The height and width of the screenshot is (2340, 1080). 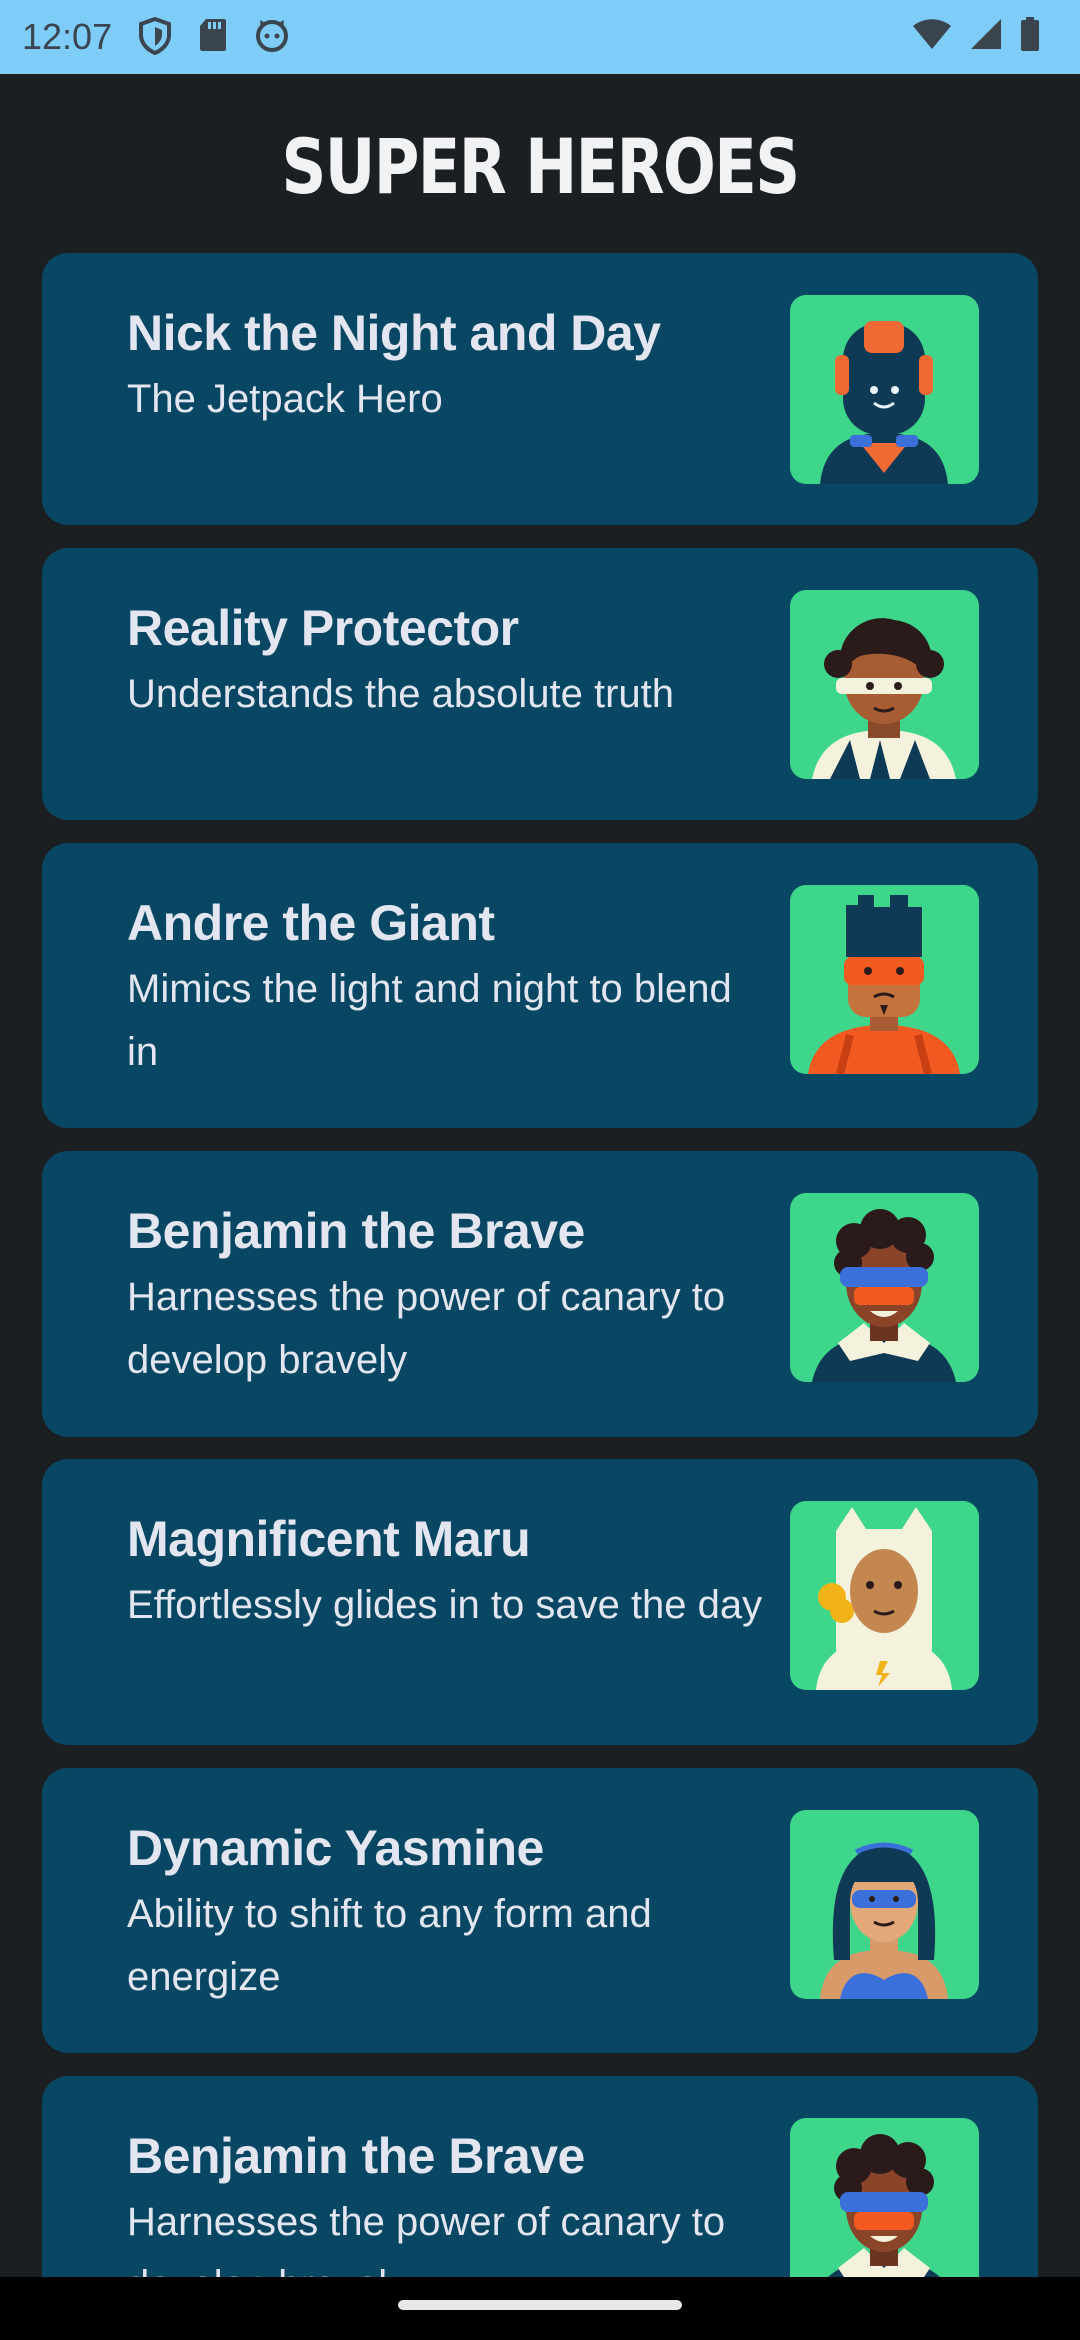 I want to click on navigation-bar, so click(x=540, y=2308).